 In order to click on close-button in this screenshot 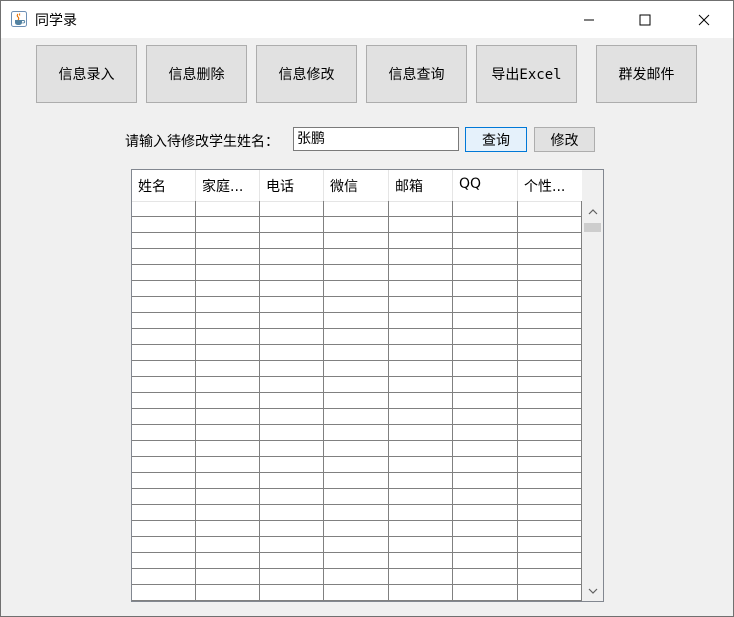, I will do `click(704, 19)`.